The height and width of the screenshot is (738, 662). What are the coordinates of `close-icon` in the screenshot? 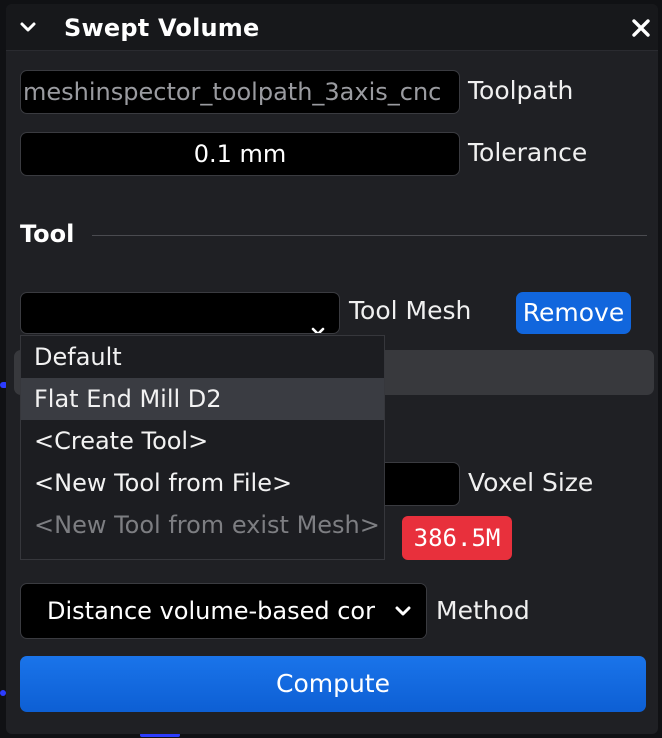 It's located at (641, 28).